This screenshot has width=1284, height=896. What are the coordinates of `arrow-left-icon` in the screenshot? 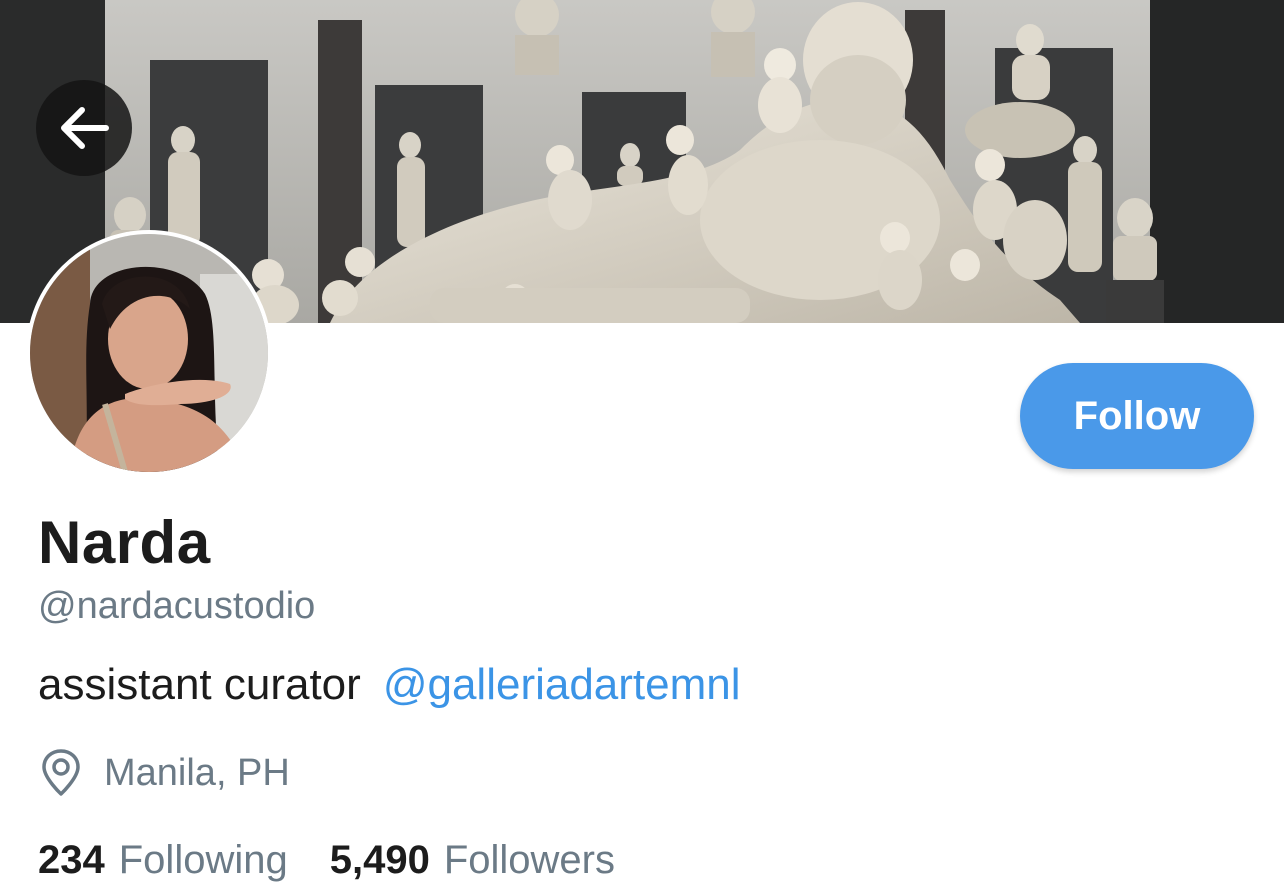 It's located at (85, 128).